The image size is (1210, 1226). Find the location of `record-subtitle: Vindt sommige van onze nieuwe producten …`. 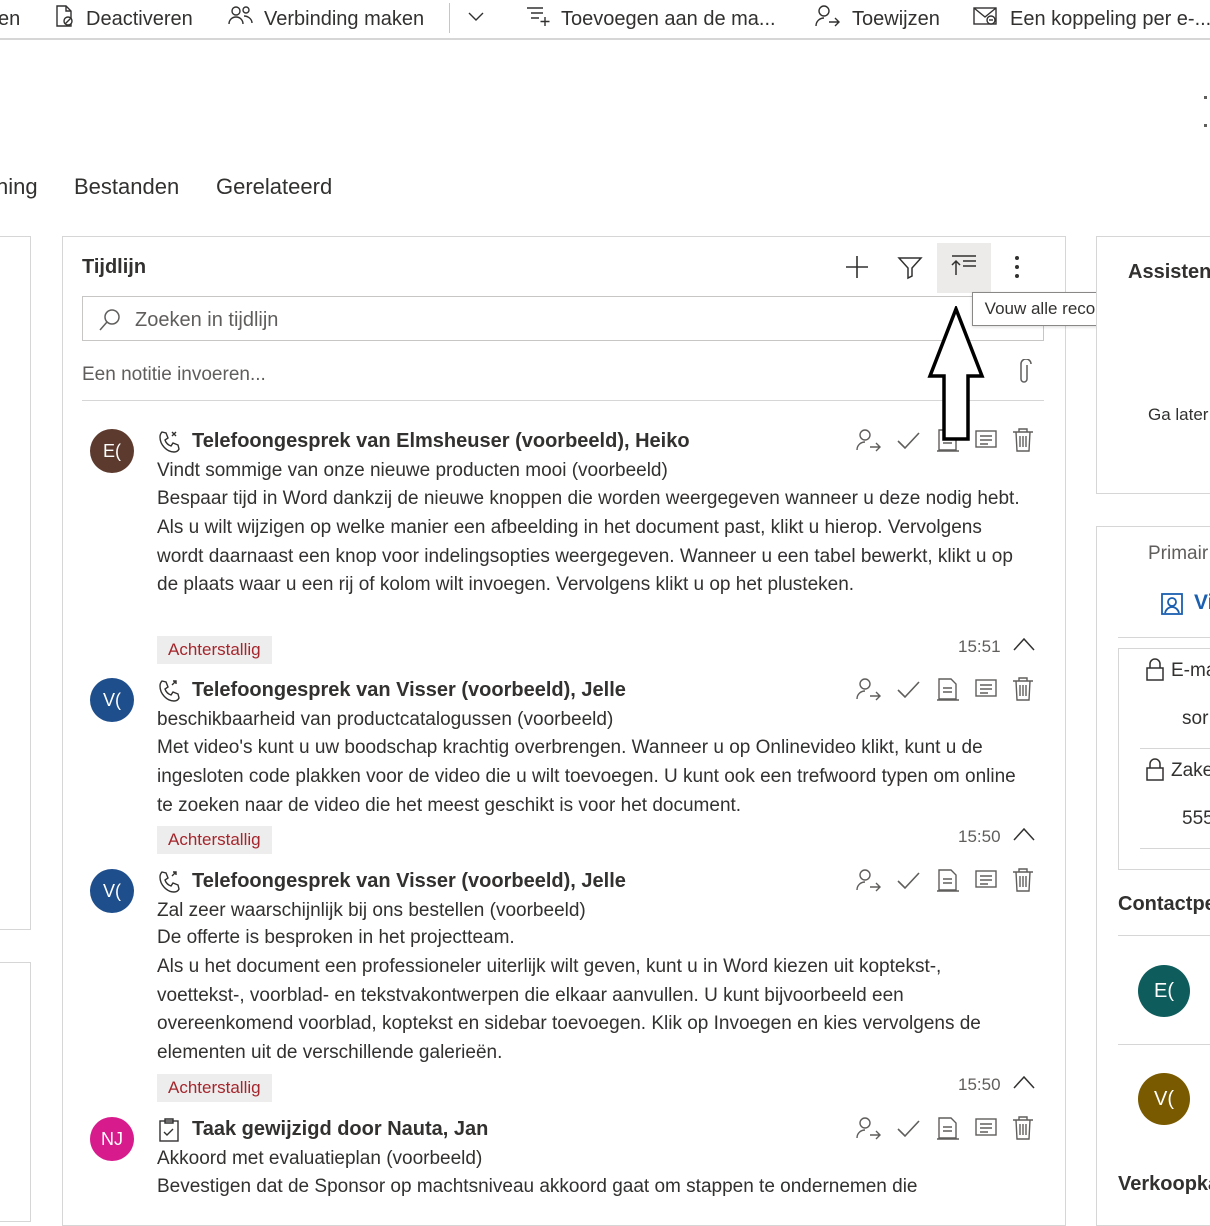

record-subtitle: Vindt sommige van onze nieuwe producten … is located at coordinates (412, 470).